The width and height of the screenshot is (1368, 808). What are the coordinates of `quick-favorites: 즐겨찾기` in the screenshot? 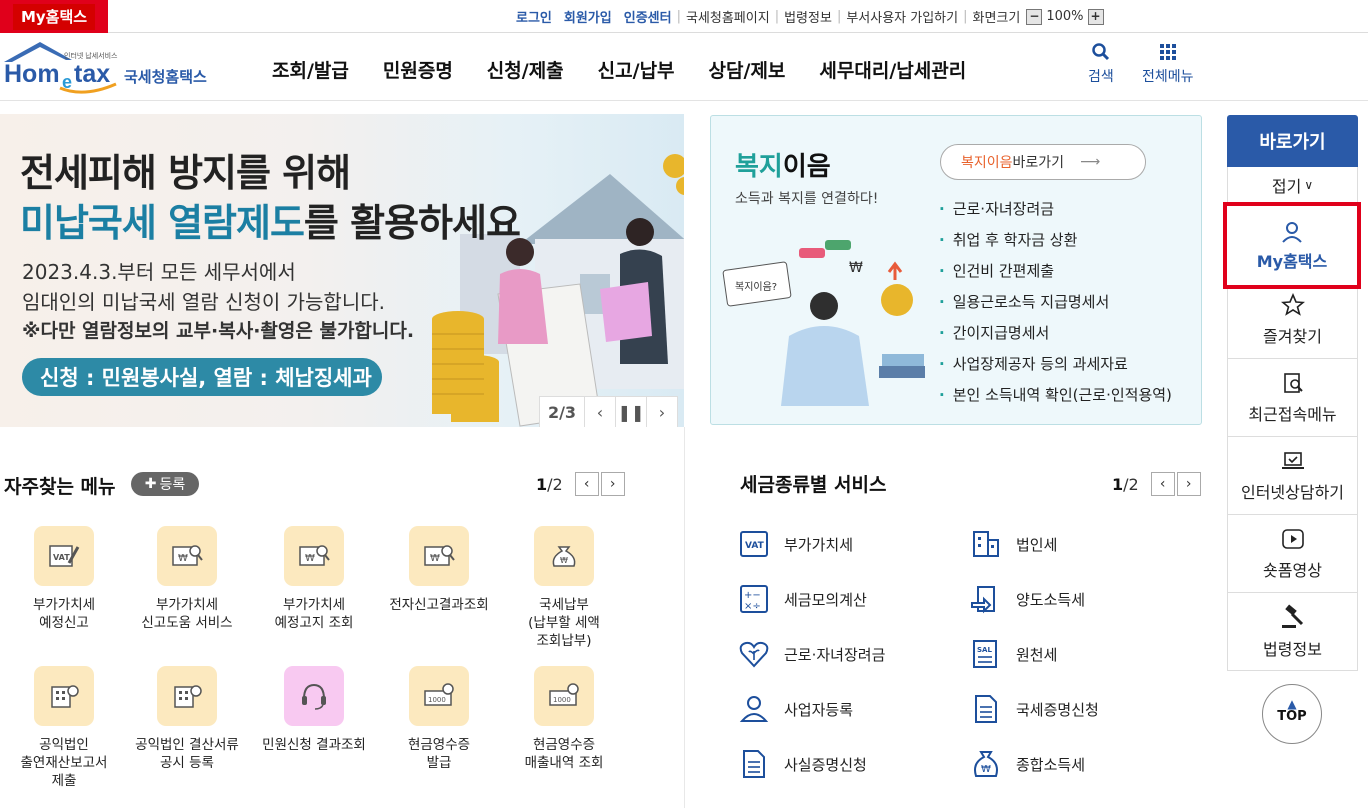 It's located at (1292, 320).